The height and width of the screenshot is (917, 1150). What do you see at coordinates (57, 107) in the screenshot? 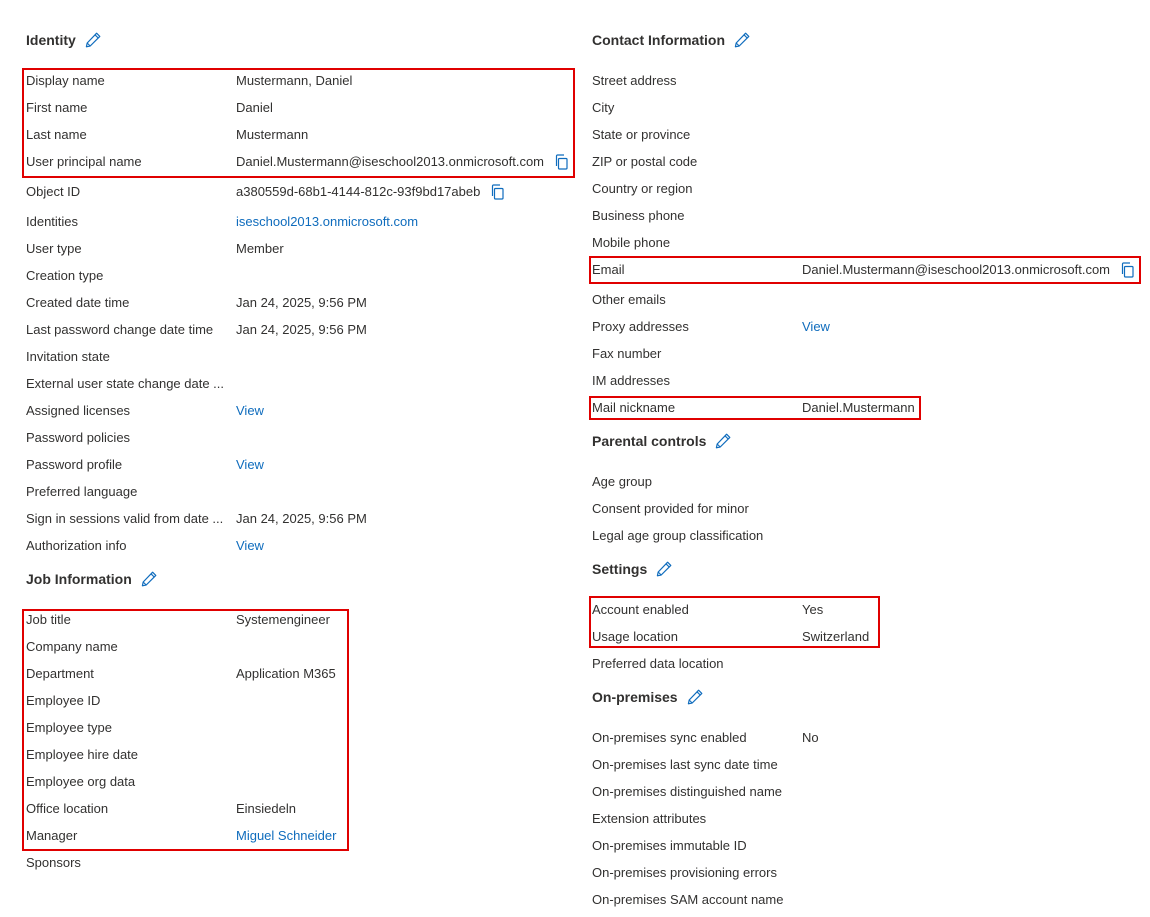
I see `field-label: First name` at bounding box center [57, 107].